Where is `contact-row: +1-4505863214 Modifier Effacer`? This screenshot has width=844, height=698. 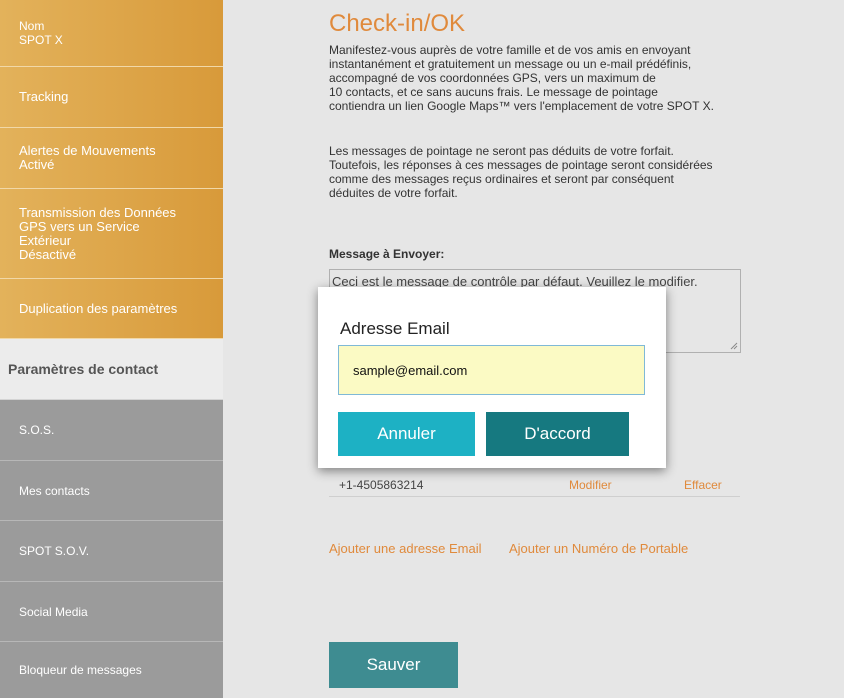
contact-row: +1-4505863214 Modifier Effacer is located at coordinates (534, 486).